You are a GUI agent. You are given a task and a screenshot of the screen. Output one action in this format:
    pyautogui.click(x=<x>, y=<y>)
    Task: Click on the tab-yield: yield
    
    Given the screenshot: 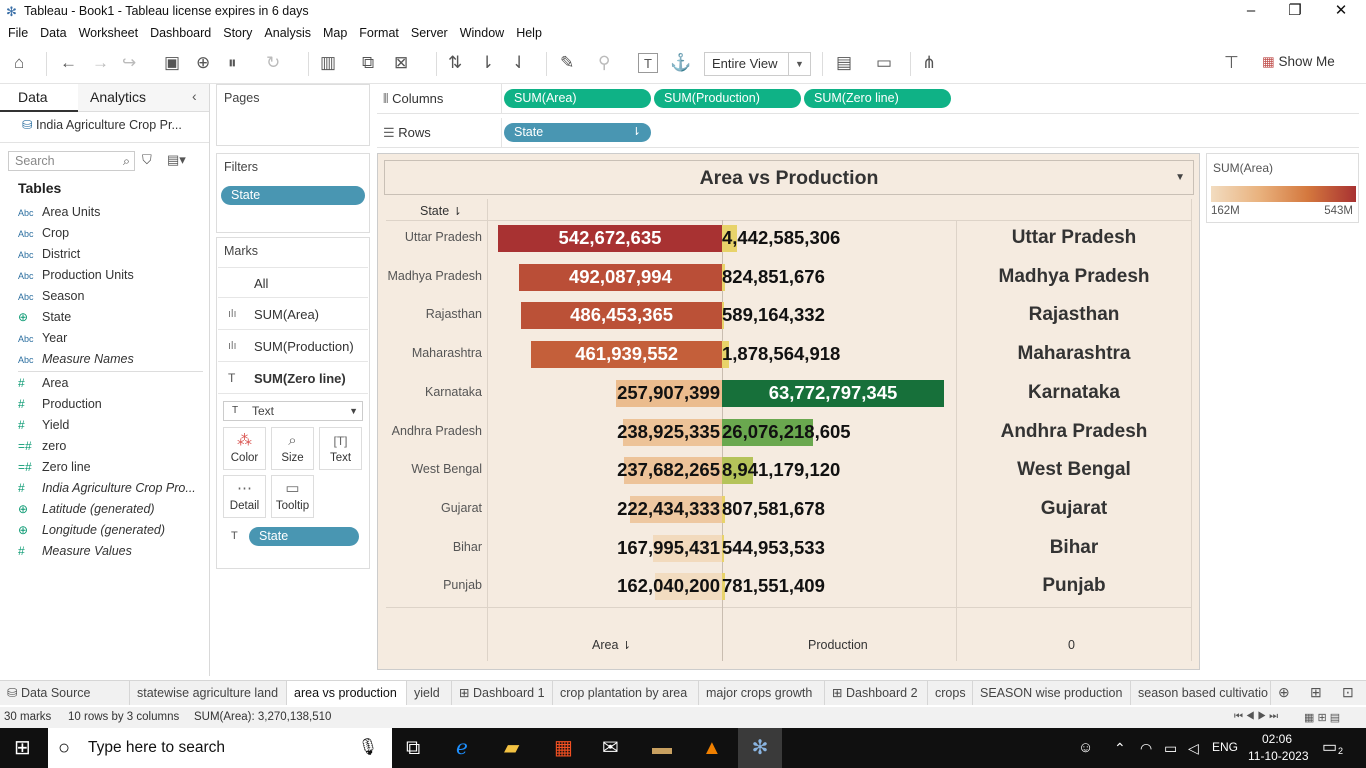 What is the action you would take?
    pyautogui.click(x=429, y=693)
    